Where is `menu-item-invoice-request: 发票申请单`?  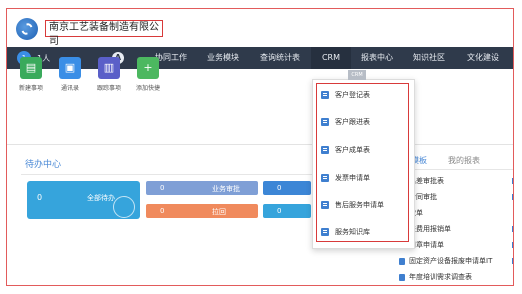
menu-item-invoice-request: 发票申请单 is located at coordinates (345, 178).